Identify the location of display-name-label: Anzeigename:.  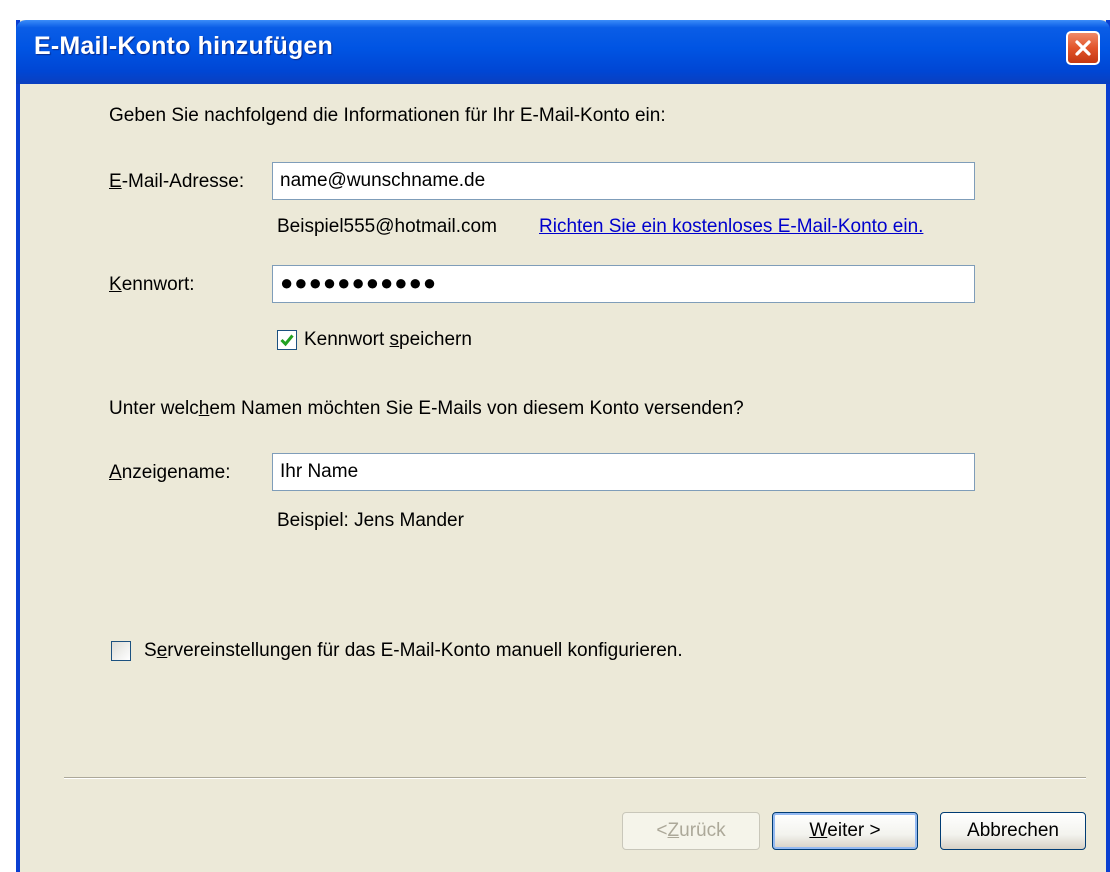
(169, 473).